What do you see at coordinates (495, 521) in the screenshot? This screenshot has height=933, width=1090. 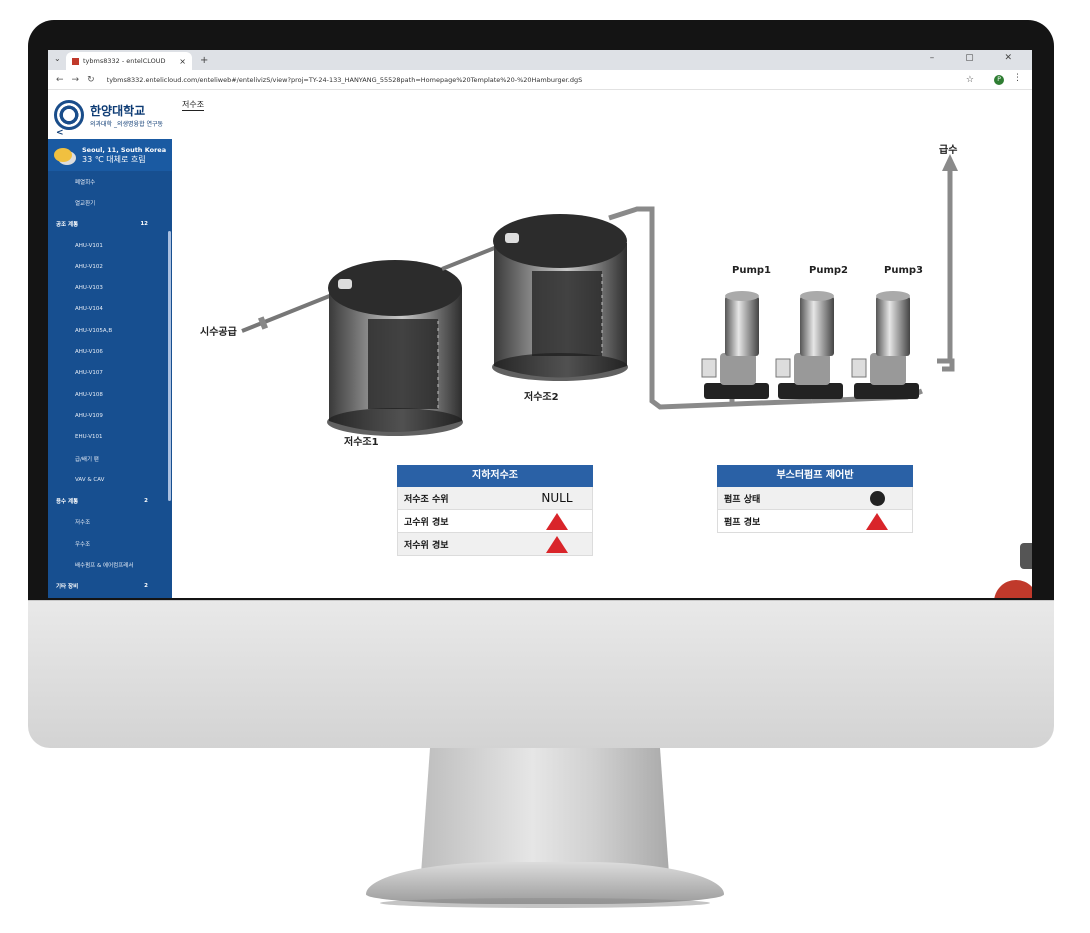 I see `panel-row: 고수위 경보` at bounding box center [495, 521].